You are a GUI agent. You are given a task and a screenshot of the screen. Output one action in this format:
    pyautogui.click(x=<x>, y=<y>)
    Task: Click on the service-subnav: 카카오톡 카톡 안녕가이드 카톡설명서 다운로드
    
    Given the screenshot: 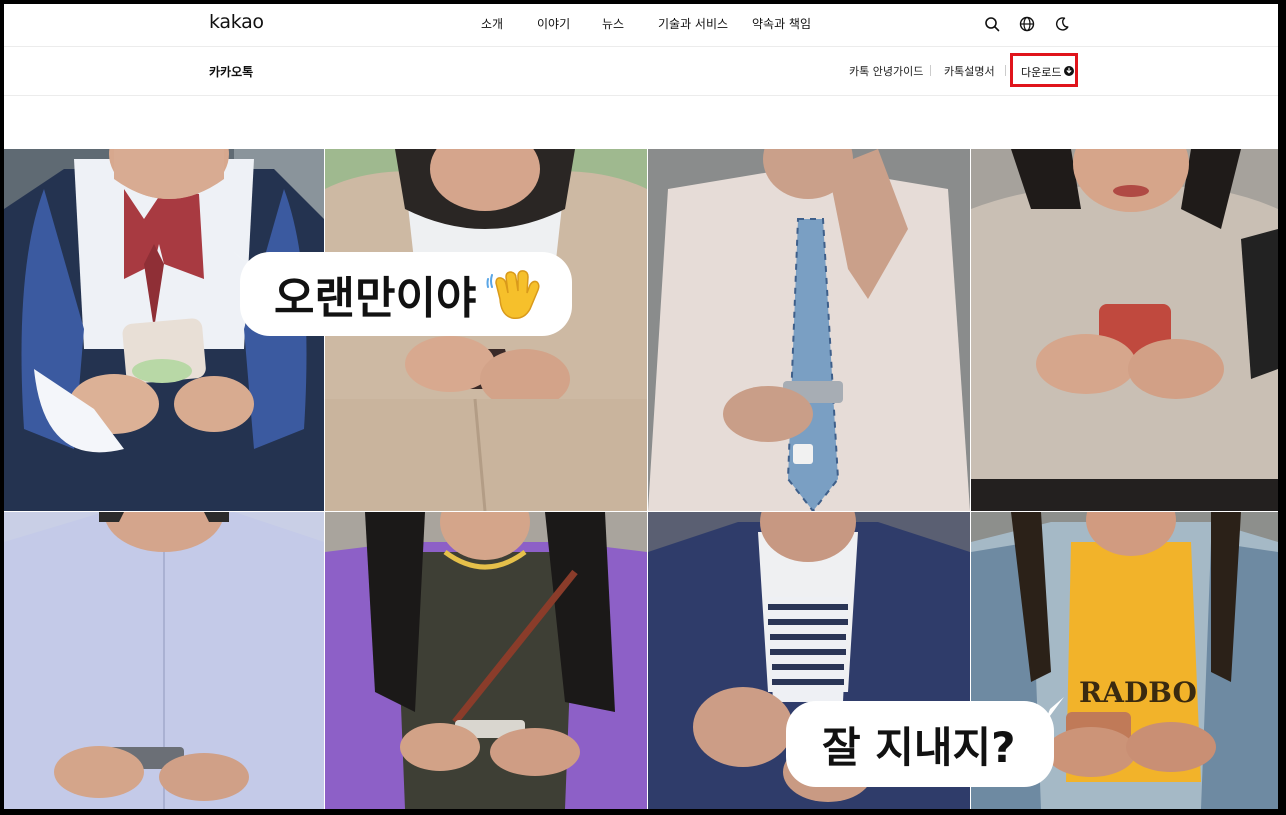 What is the action you would take?
    pyautogui.click(x=641, y=71)
    